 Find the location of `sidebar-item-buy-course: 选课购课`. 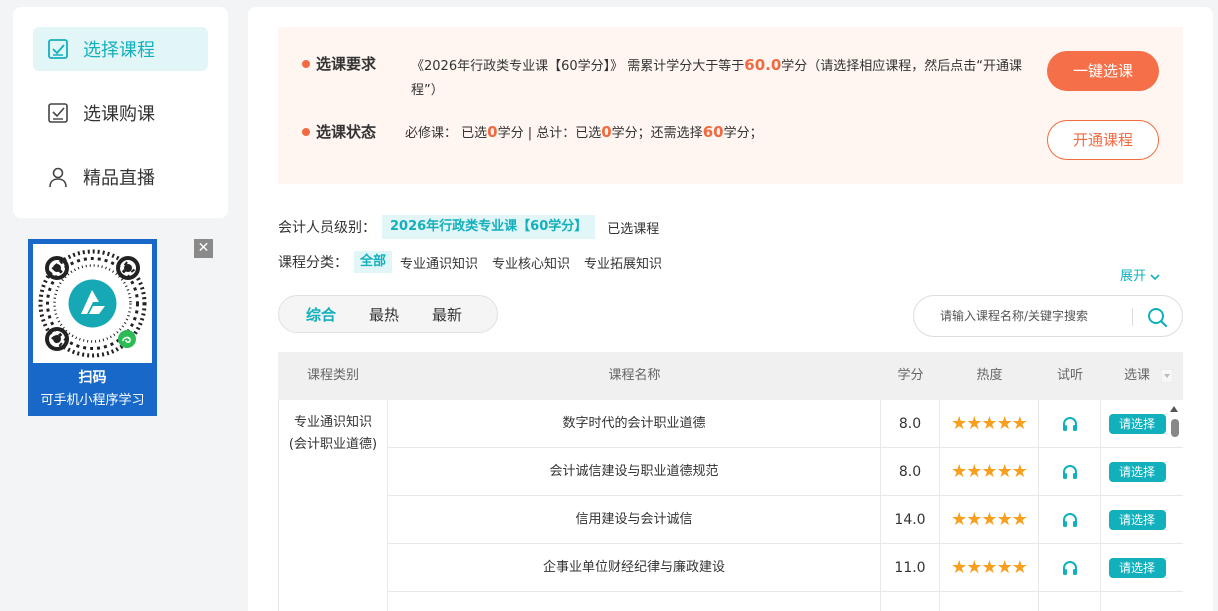

sidebar-item-buy-course: 选课购课 is located at coordinates (120, 113).